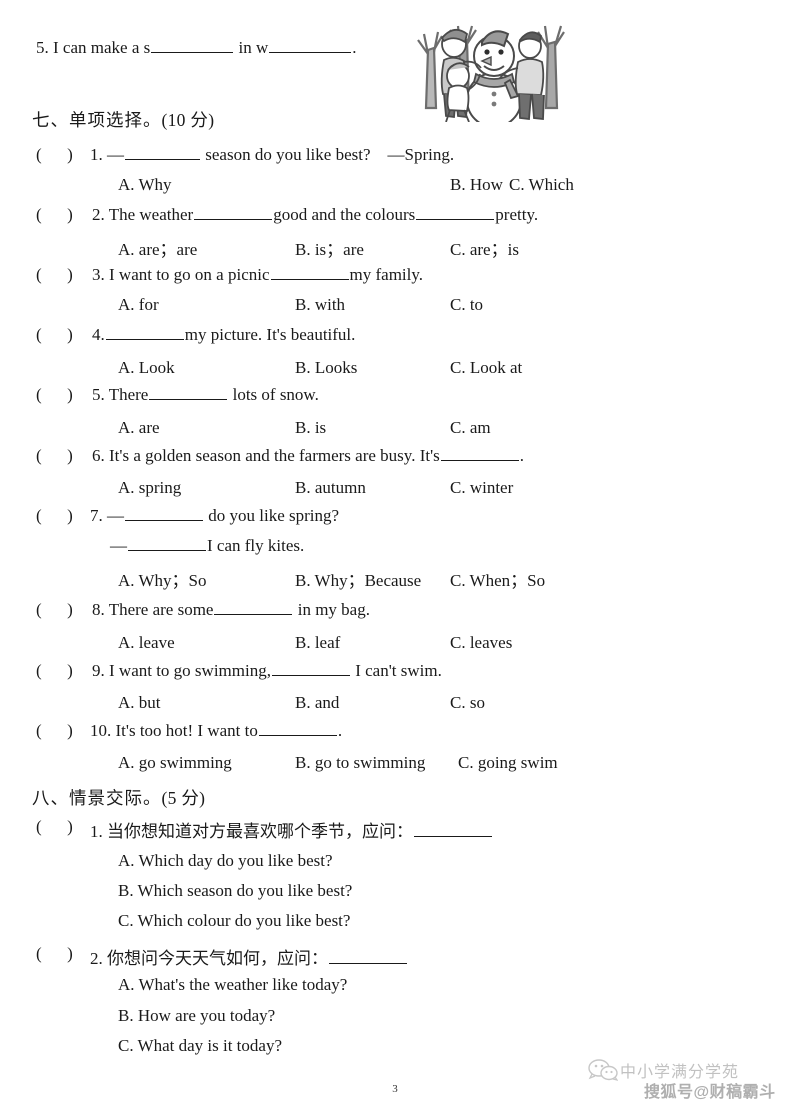 This screenshot has height=1118, width=790. What do you see at coordinates (214, 516) in the screenshot?
I see `question-7-text: 7. — do you like spring?` at bounding box center [214, 516].